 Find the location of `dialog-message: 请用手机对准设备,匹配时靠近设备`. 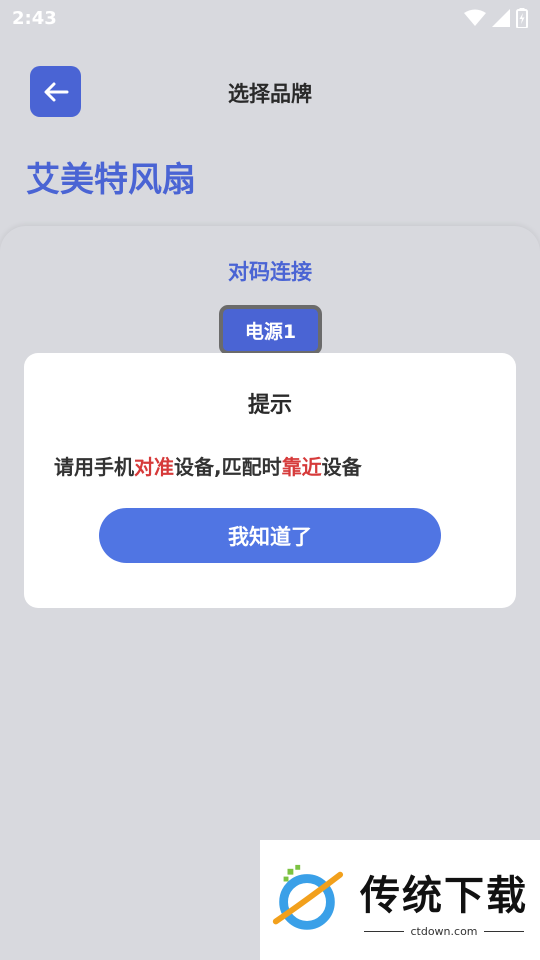

dialog-message: 请用手机对准设备,匹配时靠近设备 is located at coordinates (275, 465).